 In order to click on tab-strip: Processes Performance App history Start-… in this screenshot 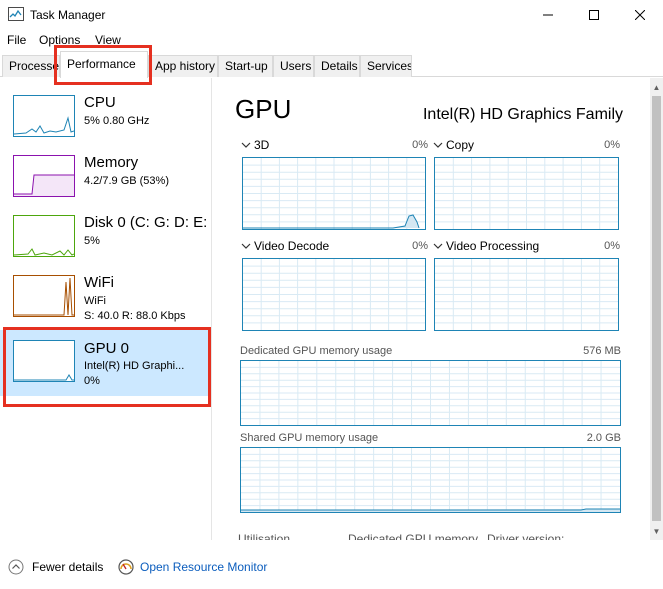, I will do `click(331, 64)`.